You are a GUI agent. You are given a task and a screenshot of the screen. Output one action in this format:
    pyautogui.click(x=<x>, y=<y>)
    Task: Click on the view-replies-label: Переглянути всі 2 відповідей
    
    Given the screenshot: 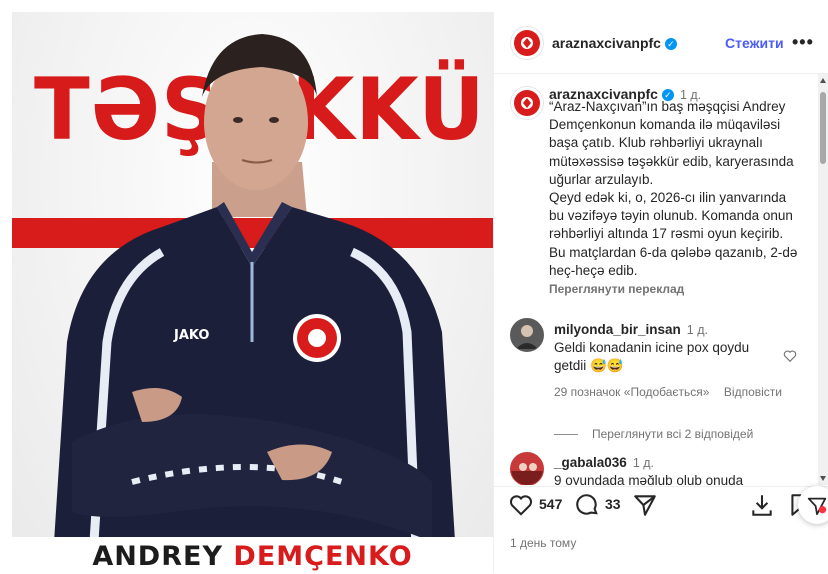 What is the action you would take?
    pyautogui.click(x=673, y=434)
    